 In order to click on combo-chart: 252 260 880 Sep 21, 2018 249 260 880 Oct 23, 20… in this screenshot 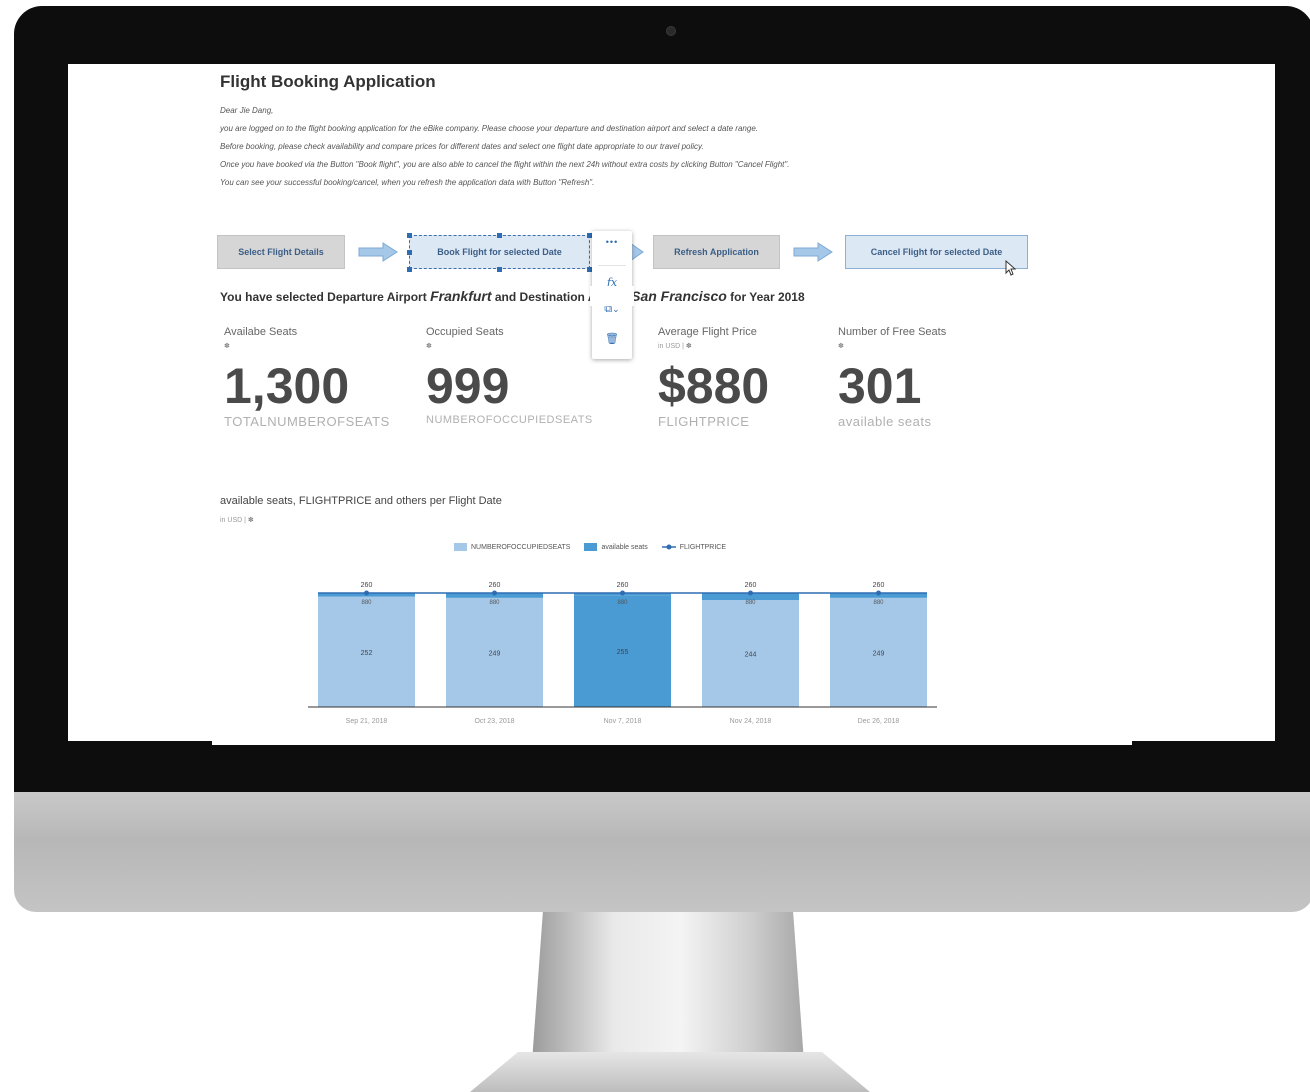, I will do `click(622, 653)`.